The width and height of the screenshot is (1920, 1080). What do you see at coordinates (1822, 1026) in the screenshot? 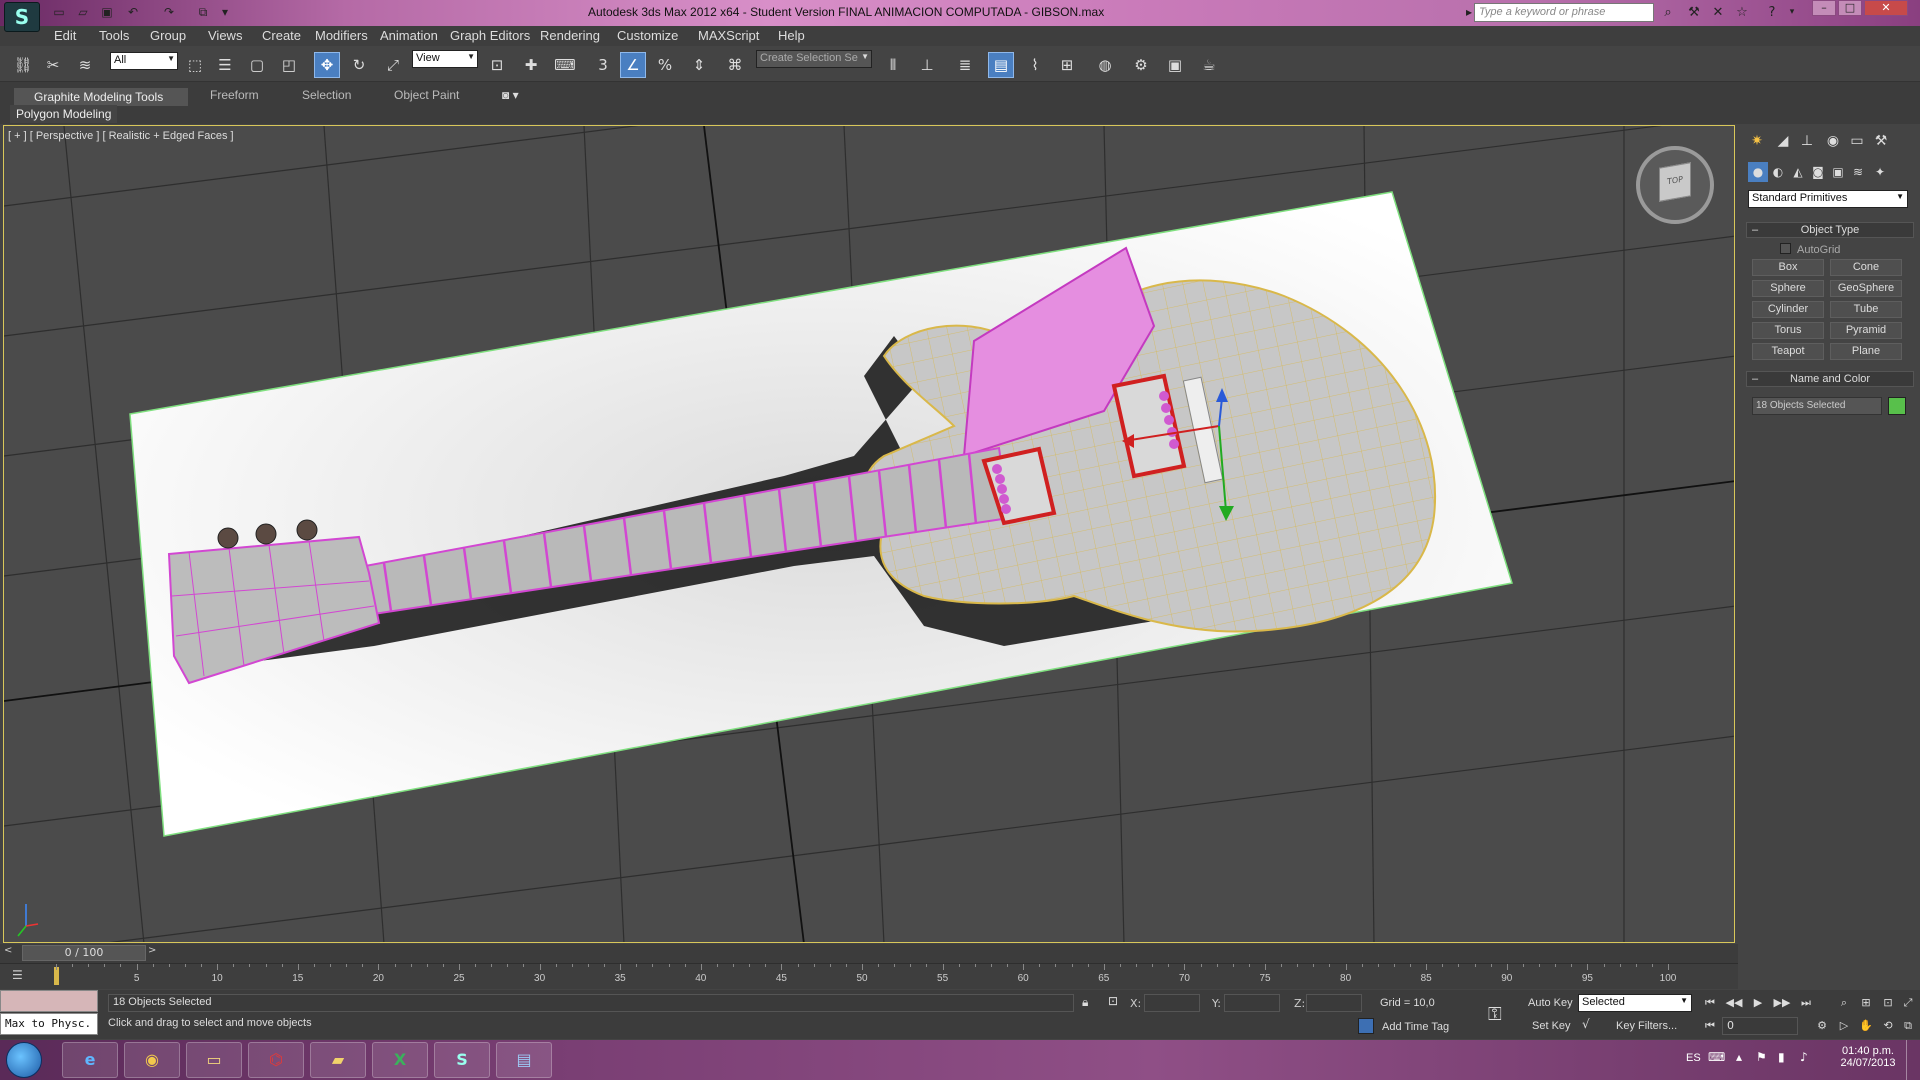
I see `time-configuration-icon: ⚙` at bounding box center [1822, 1026].